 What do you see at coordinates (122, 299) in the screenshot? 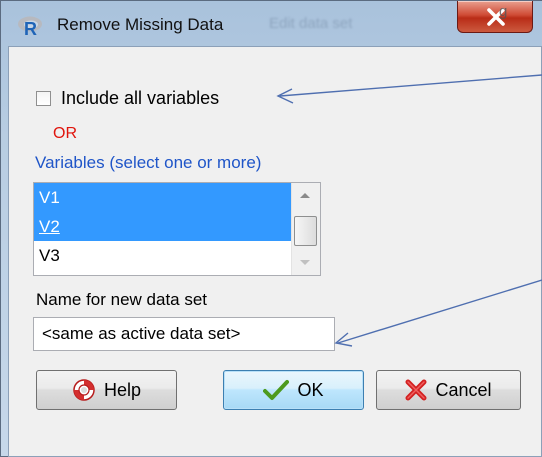
I see `dataset-name-label: Name for new data set` at bounding box center [122, 299].